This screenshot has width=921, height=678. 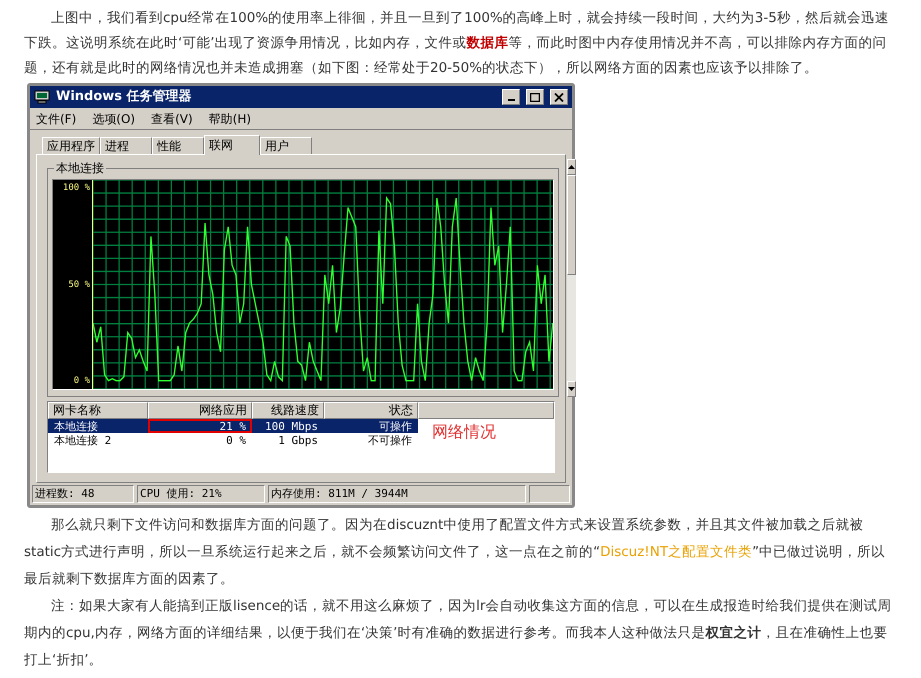 I want to click on menu-item: 选项(O), so click(x=114, y=119).